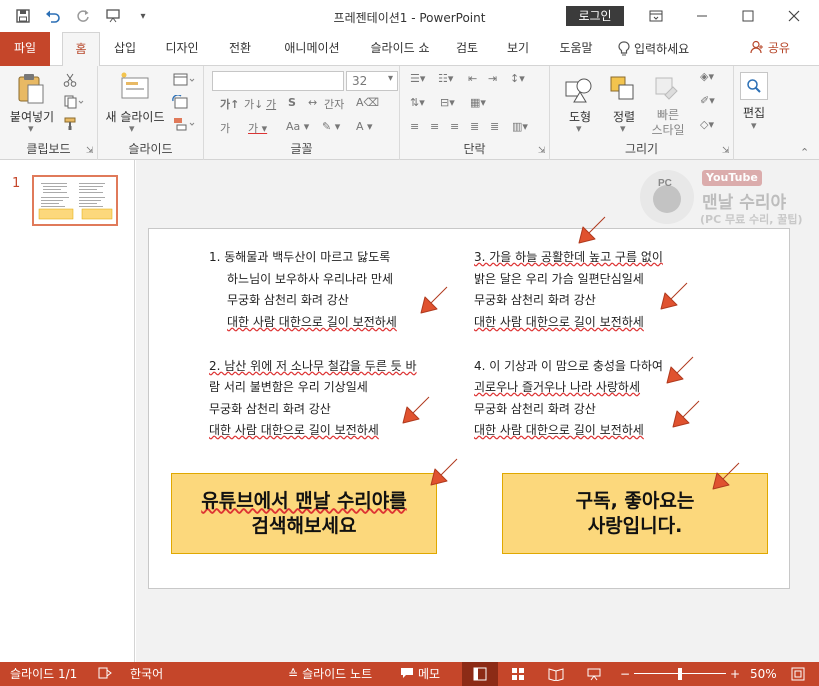  Describe the element at coordinates (23, 16) in the screenshot. I see `save-icon` at that location.